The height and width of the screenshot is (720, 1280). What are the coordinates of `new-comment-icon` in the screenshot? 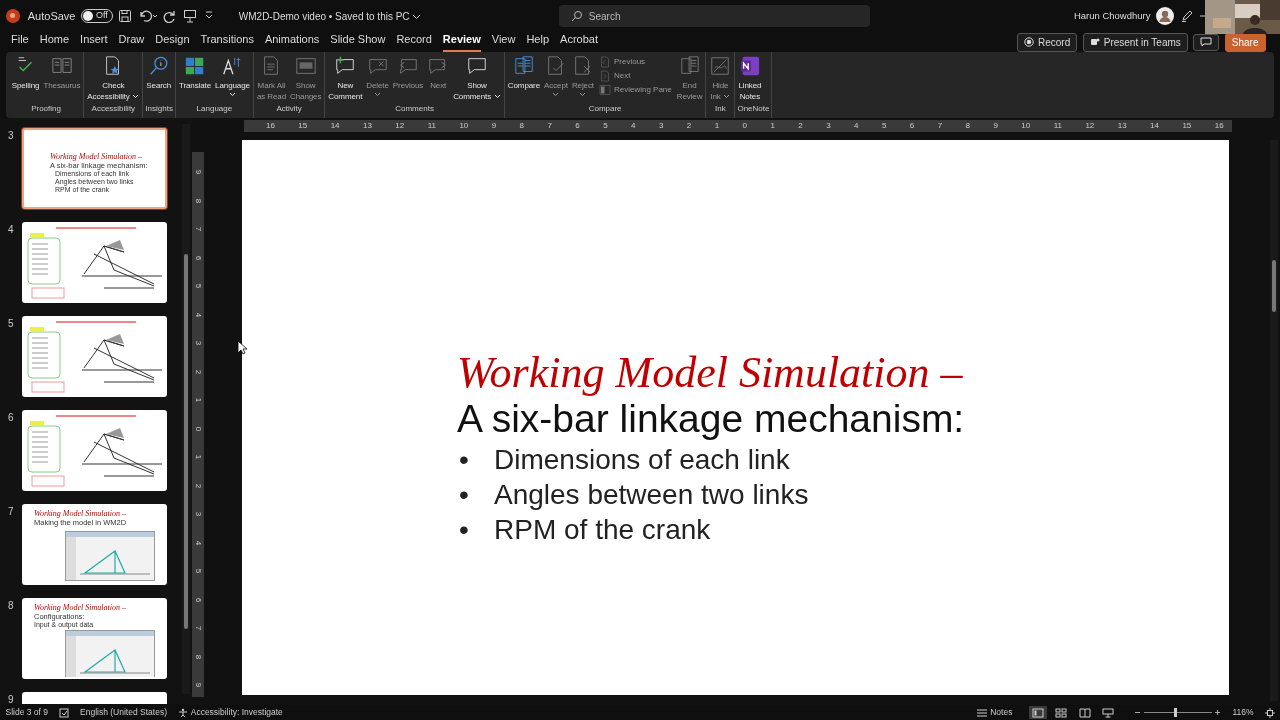 It's located at (345, 66).